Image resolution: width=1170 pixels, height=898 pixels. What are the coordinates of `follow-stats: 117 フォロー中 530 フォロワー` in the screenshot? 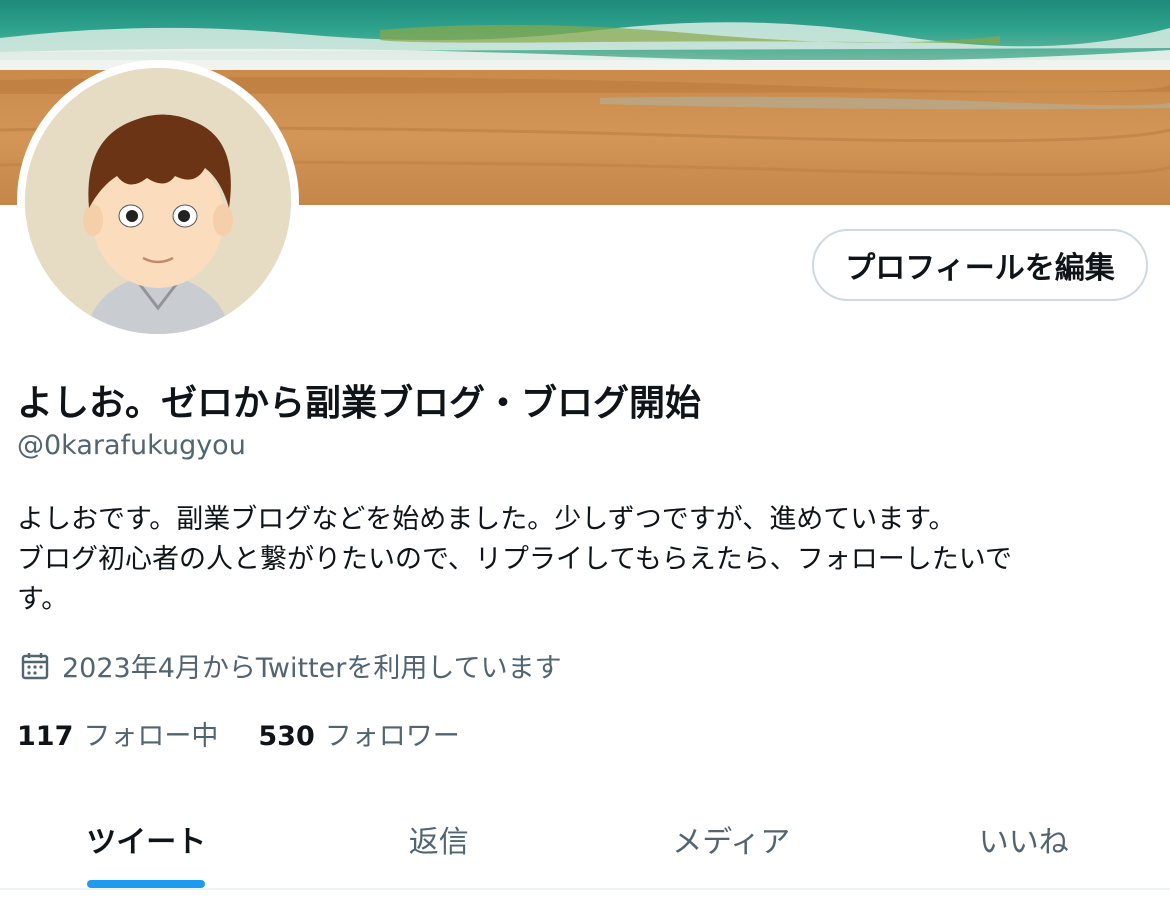 It's located at (258, 733).